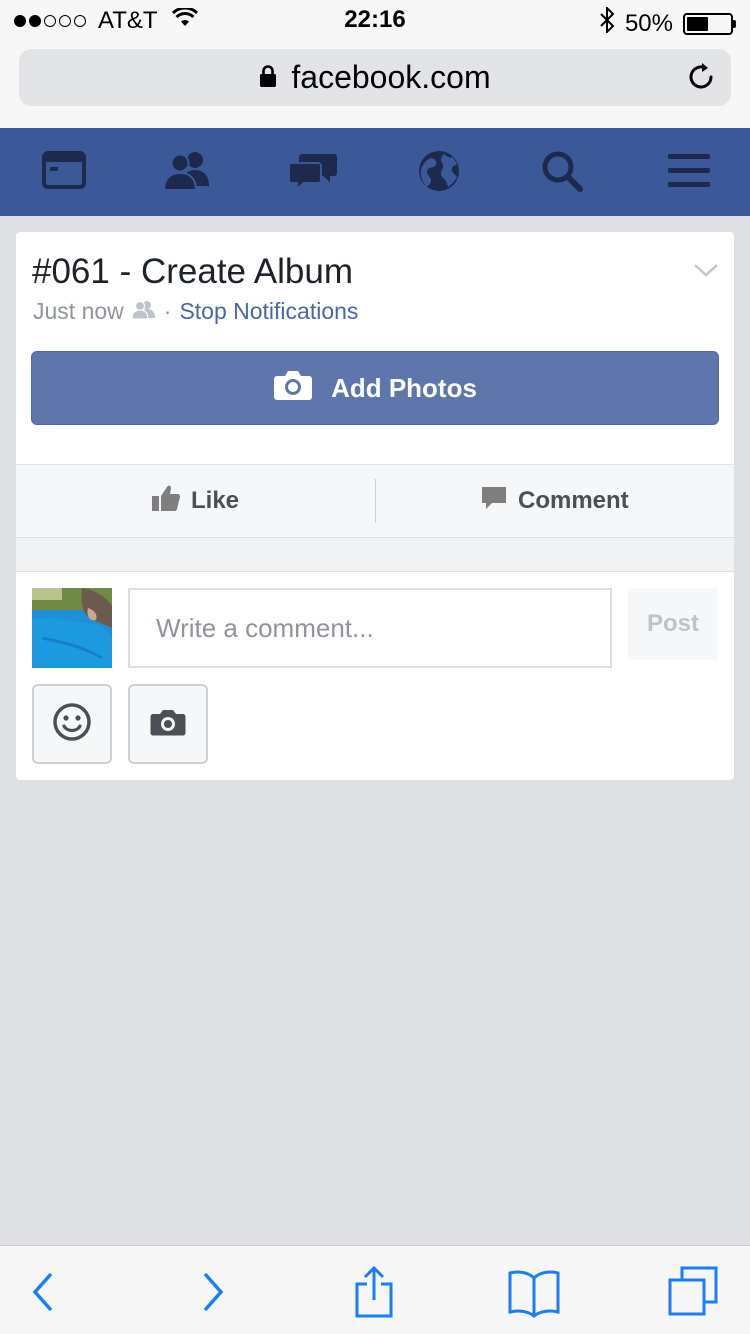 Image resolution: width=750 pixels, height=1334 pixels. I want to click on post-comment-button: Post, so click(673, 624).